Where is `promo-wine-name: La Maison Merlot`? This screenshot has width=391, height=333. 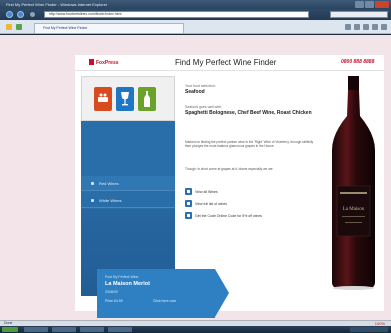
promo-wine-name: La Maison Merlot is located at coordinates (127, 284).